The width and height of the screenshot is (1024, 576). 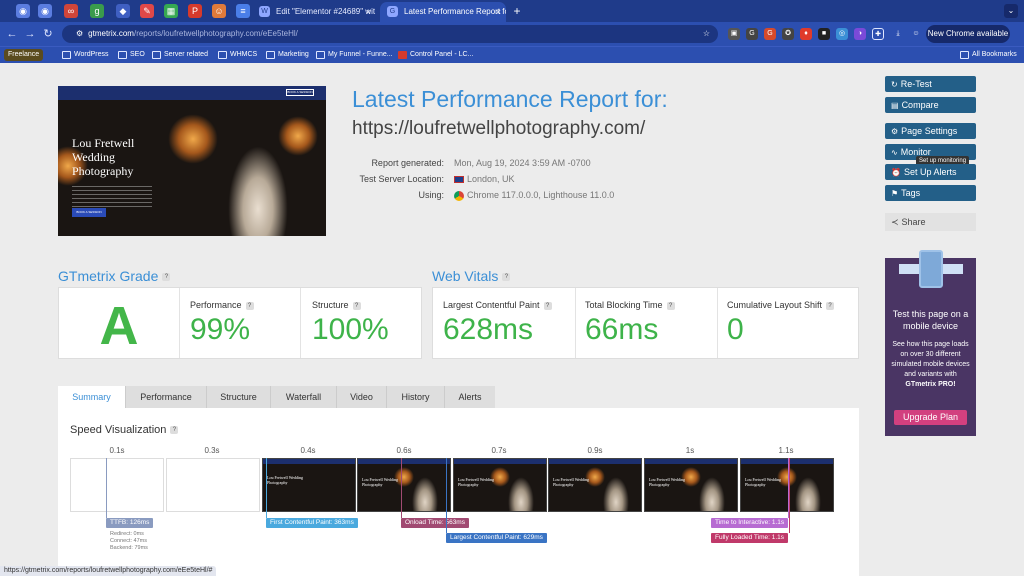 I want to click on site-book-button: BOOK A SESSION, so click(x=300, y=92).